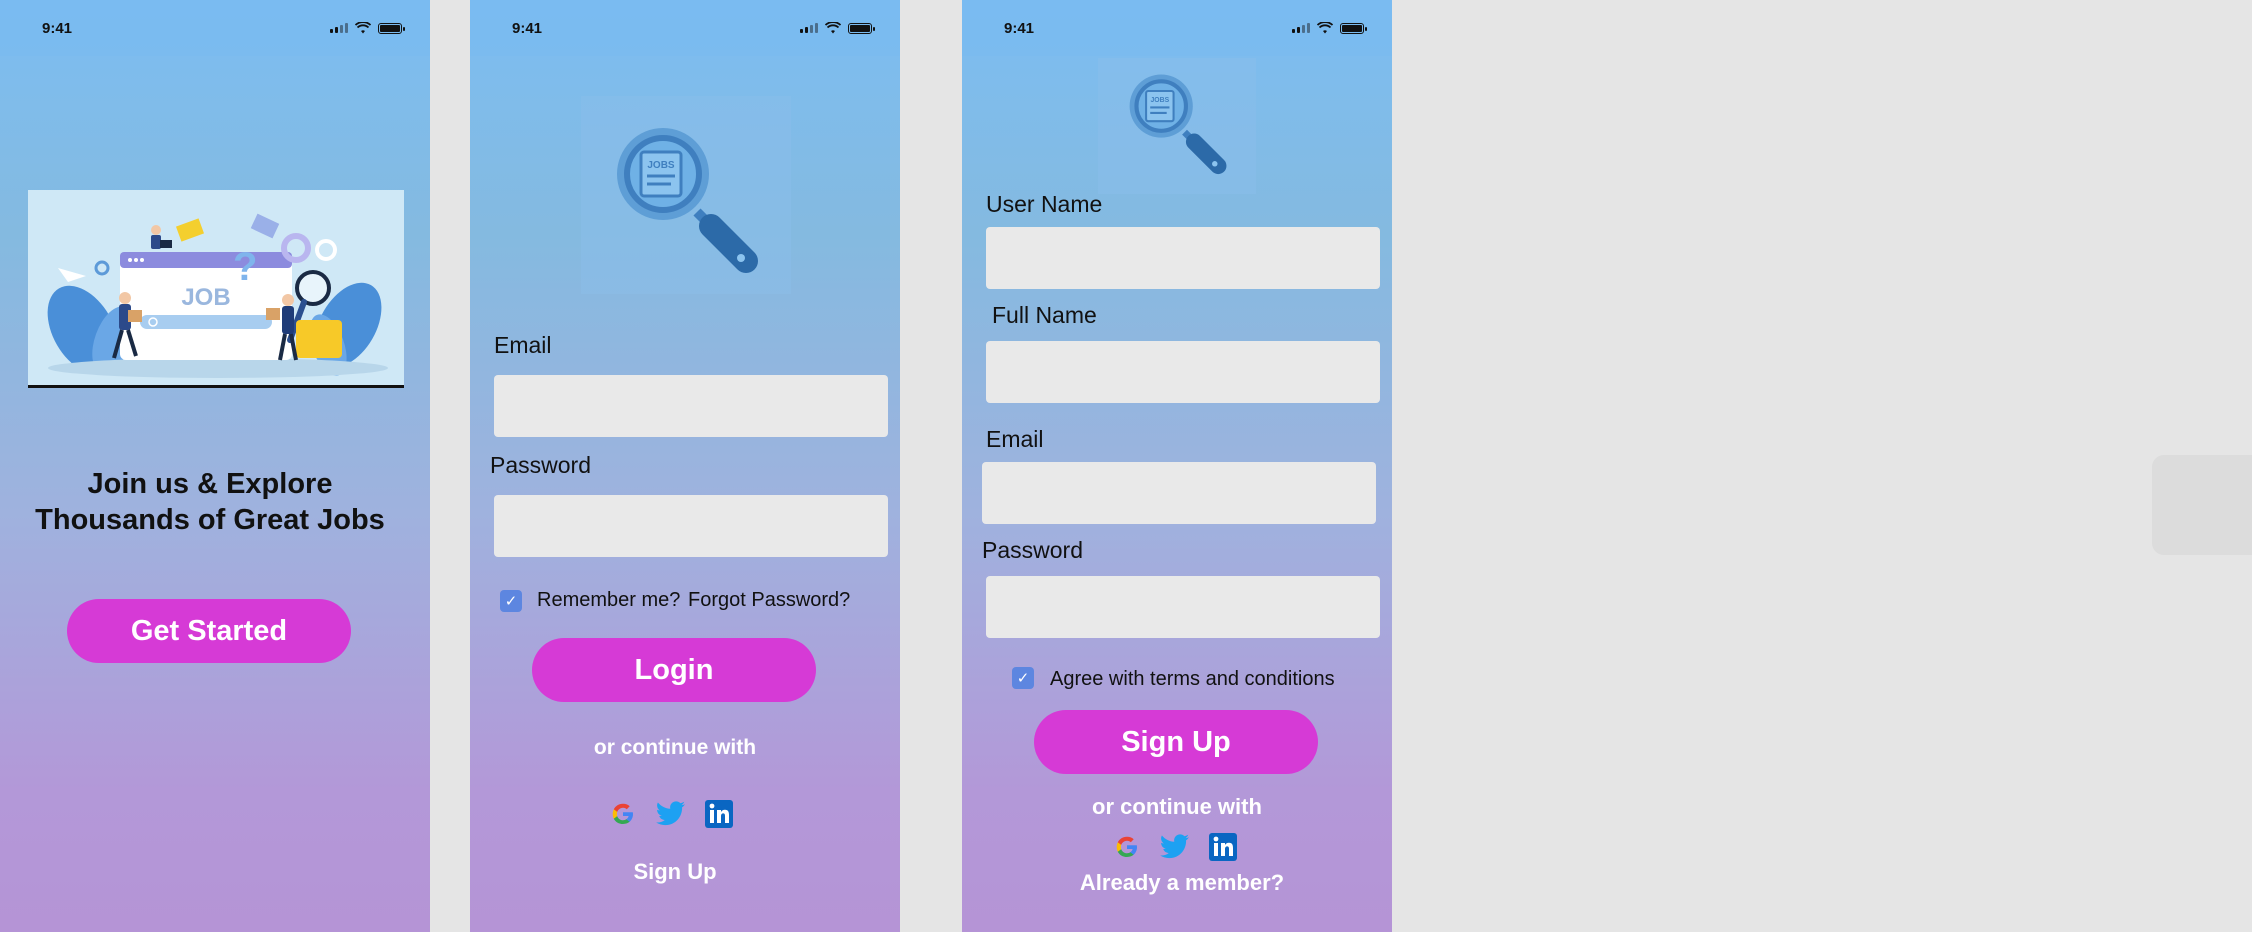 The width and height of the screenshot is (2252, 932). What do you see at coordinates (674, 670) in the screenshot?
I see `login-button: Login` at bounding box center [674, 670].